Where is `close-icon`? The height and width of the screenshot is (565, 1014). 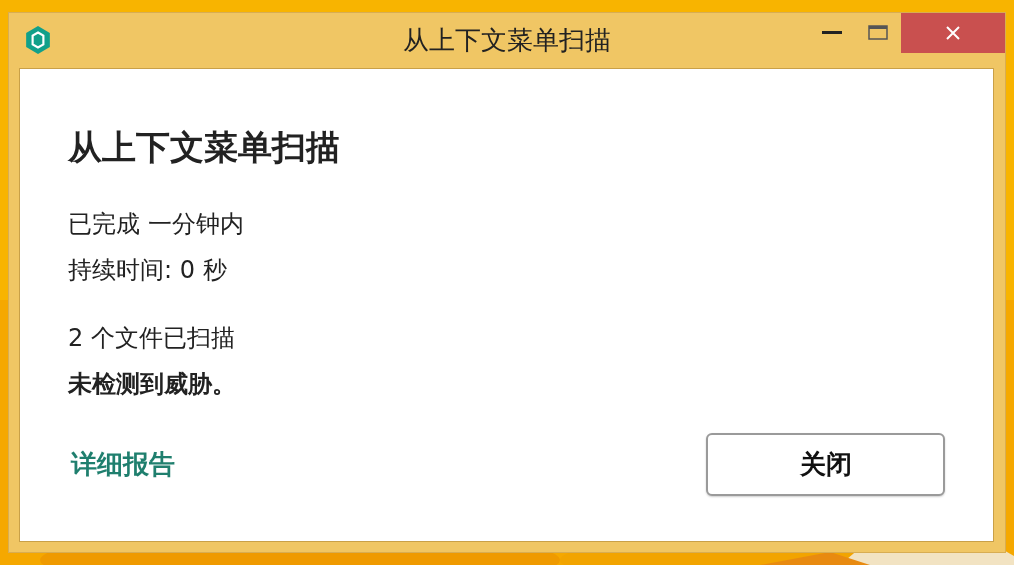
close-icon is located at coordinates (953, 33).